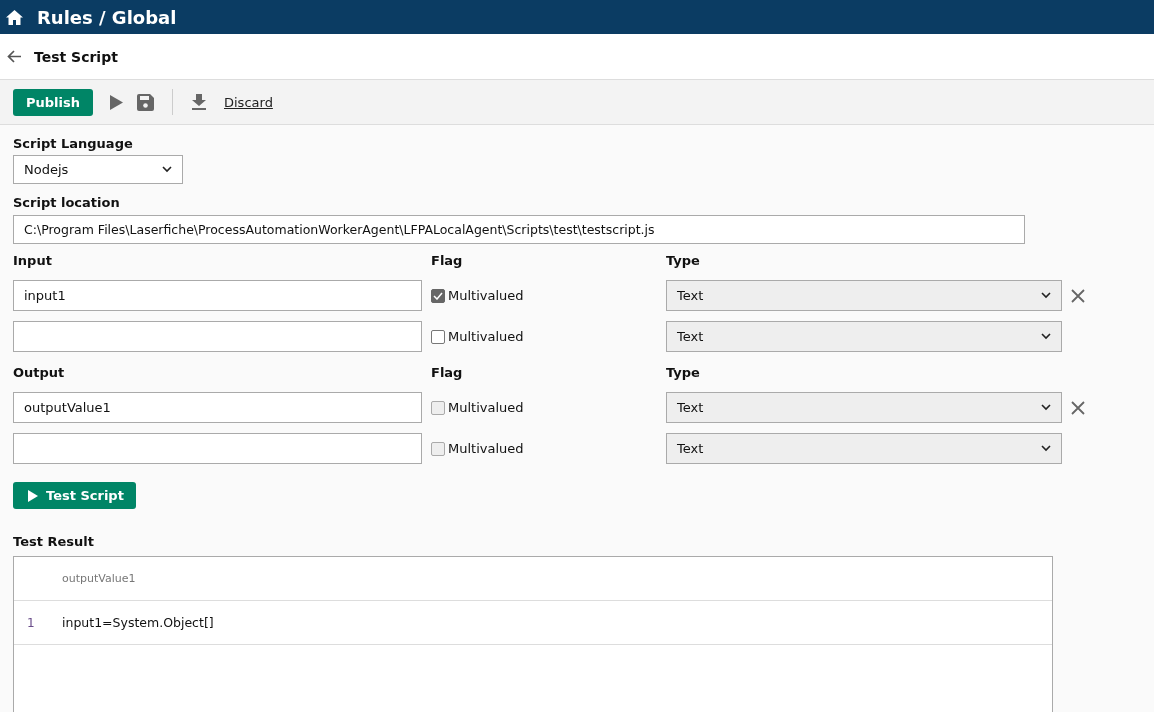  What do you see at coordinates (217, 295) in the screenshot?
I see `name-input-field: input1` at bounding box center [217, 295].